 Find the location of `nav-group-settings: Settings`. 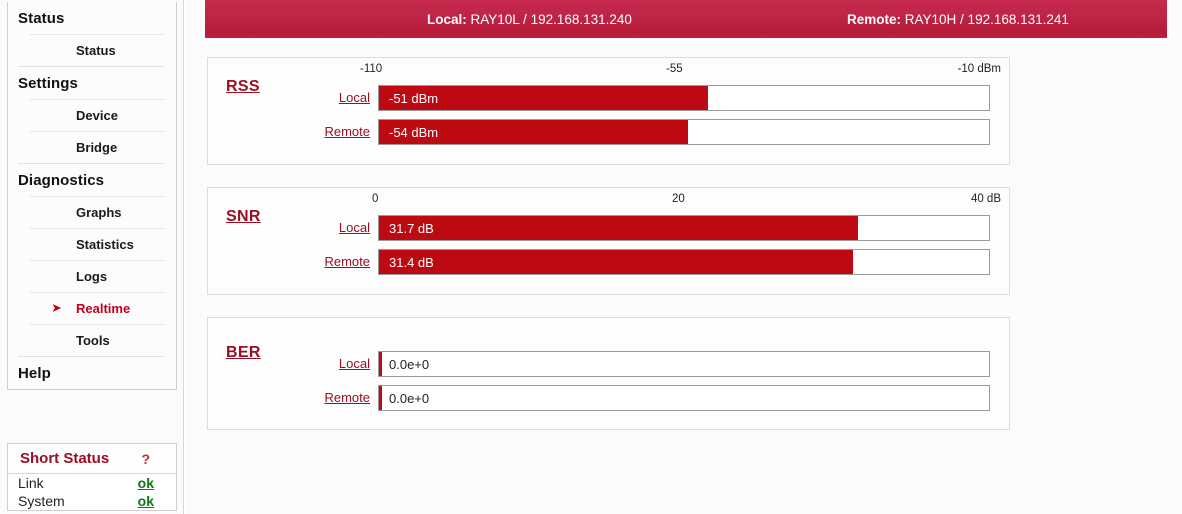

nav-group-settings: Settings is located at coordinates (91, 82).